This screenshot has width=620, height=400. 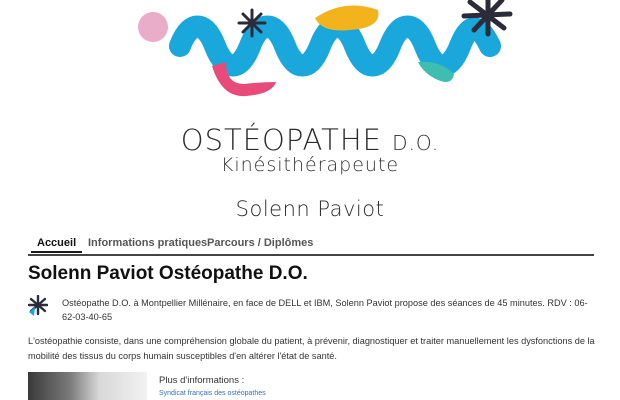 What do you see at coordinates (310, 165) in the screenshot?
I see `brand-subtitle: Kinésithérapeute` at bounding box center [310, 165].